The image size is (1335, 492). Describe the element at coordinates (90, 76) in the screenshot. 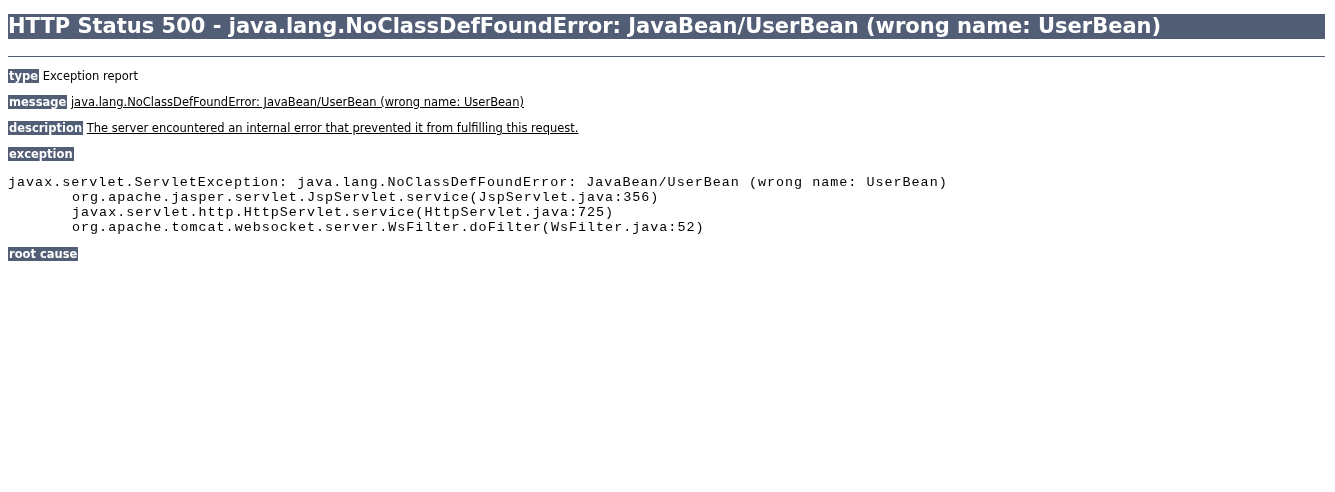

I see `field-value: Exception report` at that location.